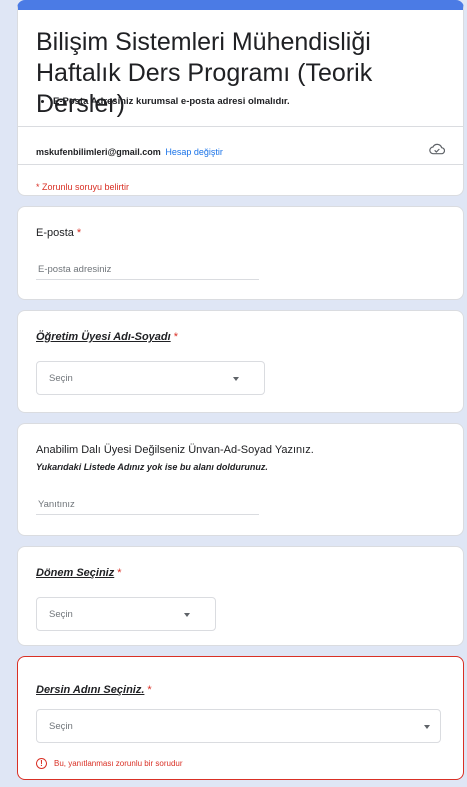 This screenshot has height=787, width=467. I want to click on question-lecturer: Öğretim Üyesi Adı-Soyadı * Seçin, so click(240, 361).